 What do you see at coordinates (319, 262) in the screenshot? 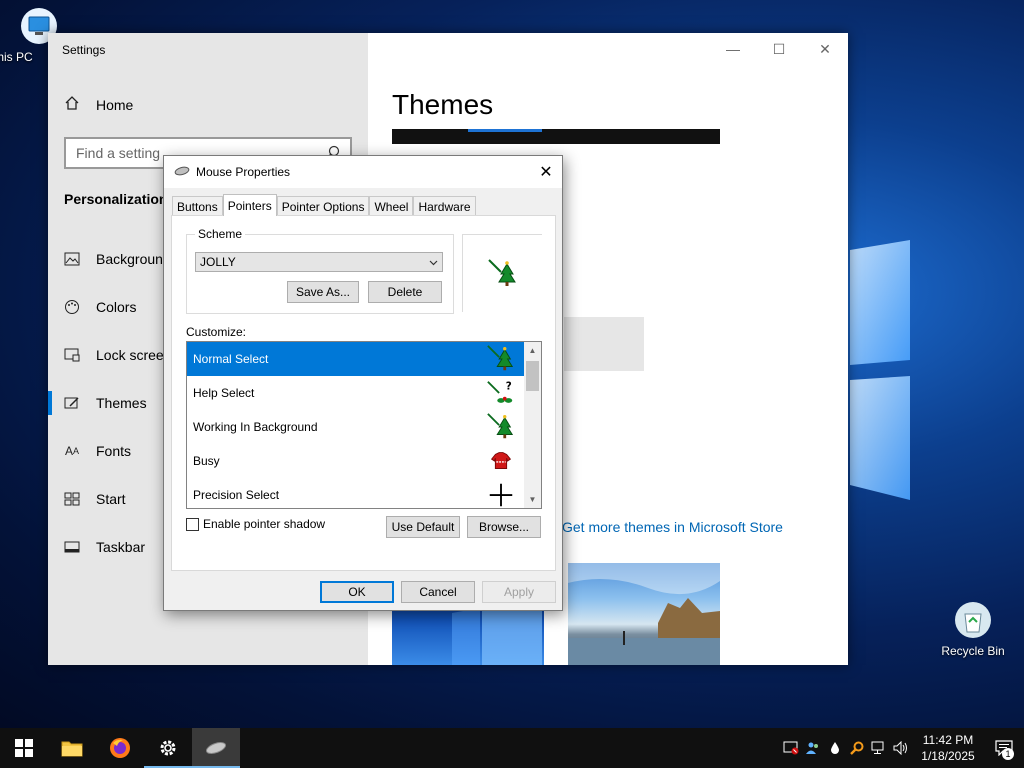
I see `scheme-select: JOLLY` at bounding box center [319, 262].